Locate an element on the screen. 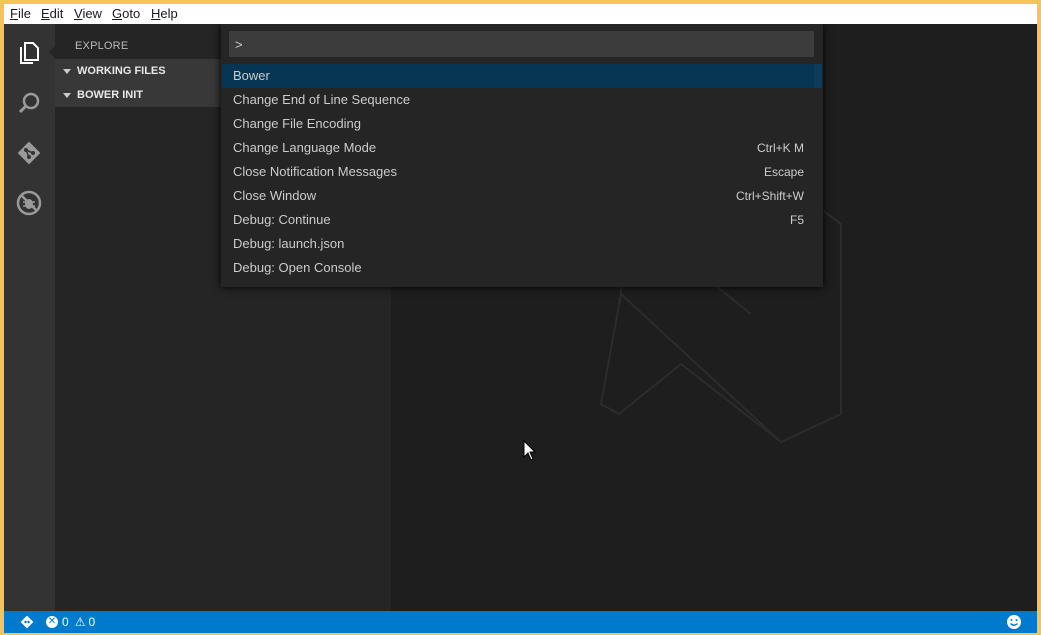  command-label: Change File Encoding is located at coordinates (297, 123).